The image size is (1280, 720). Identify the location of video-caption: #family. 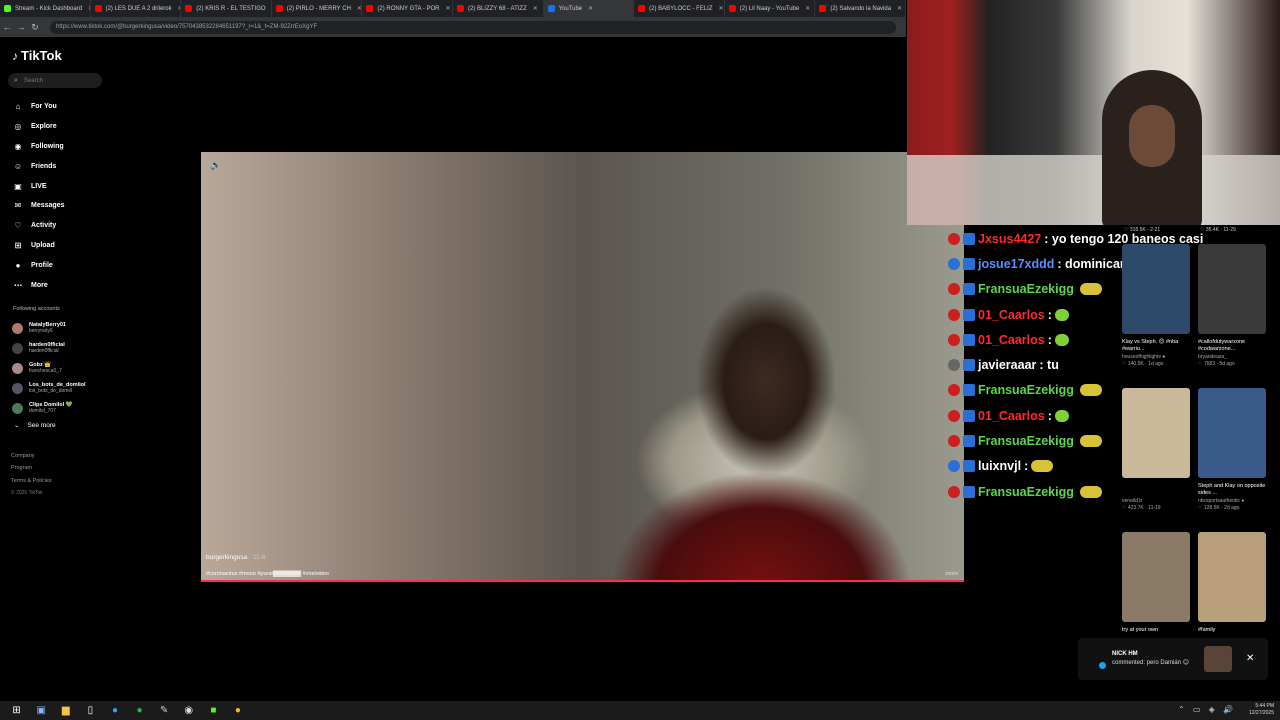
(1234, 630).